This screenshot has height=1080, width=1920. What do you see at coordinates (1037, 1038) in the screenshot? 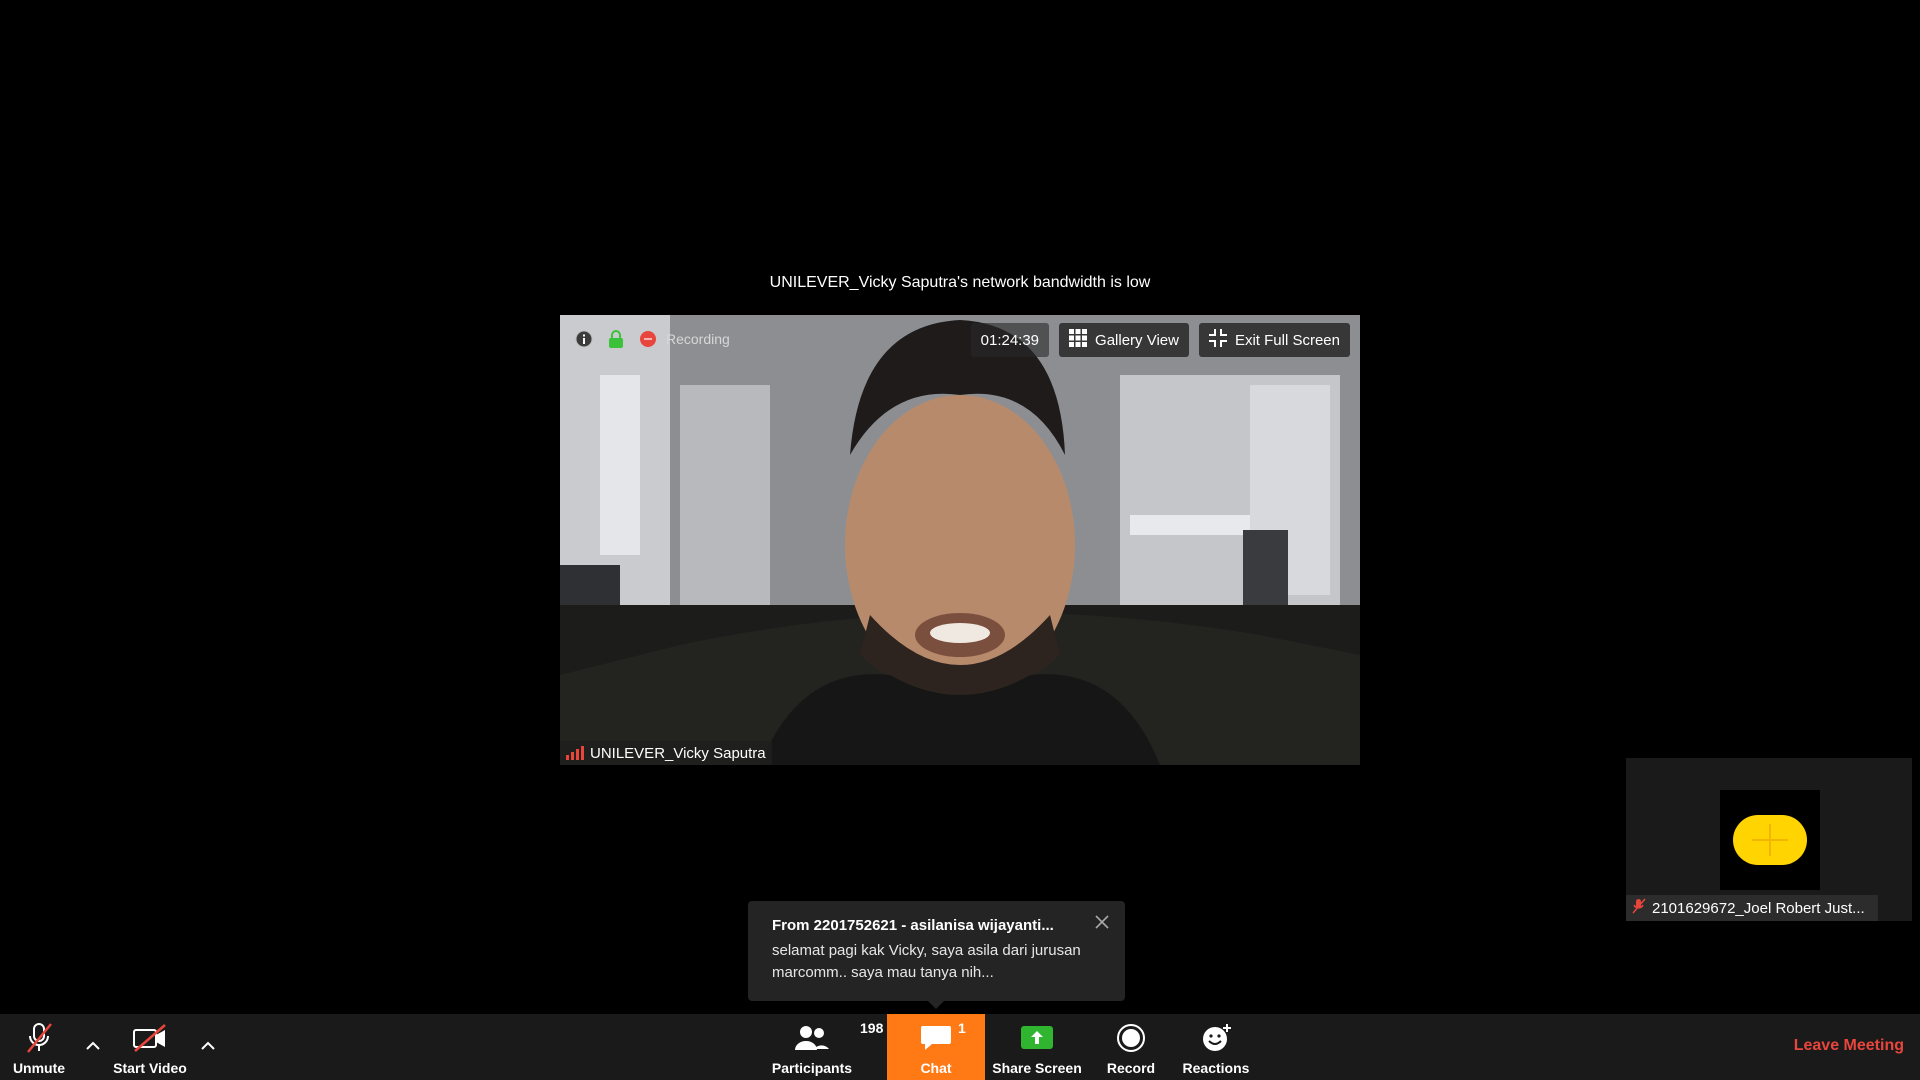
I see `share-screen-icon` at bounding box center [1037, 1038].